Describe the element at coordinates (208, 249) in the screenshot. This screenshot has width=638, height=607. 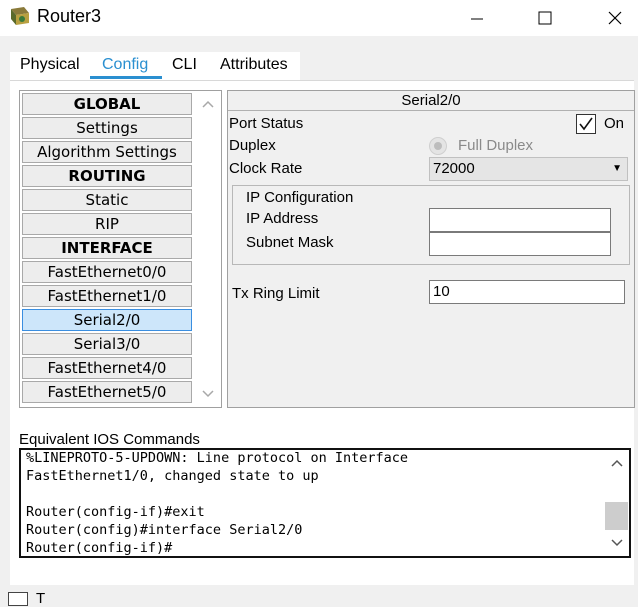
I see `sidebar-scrollbar` at that location.